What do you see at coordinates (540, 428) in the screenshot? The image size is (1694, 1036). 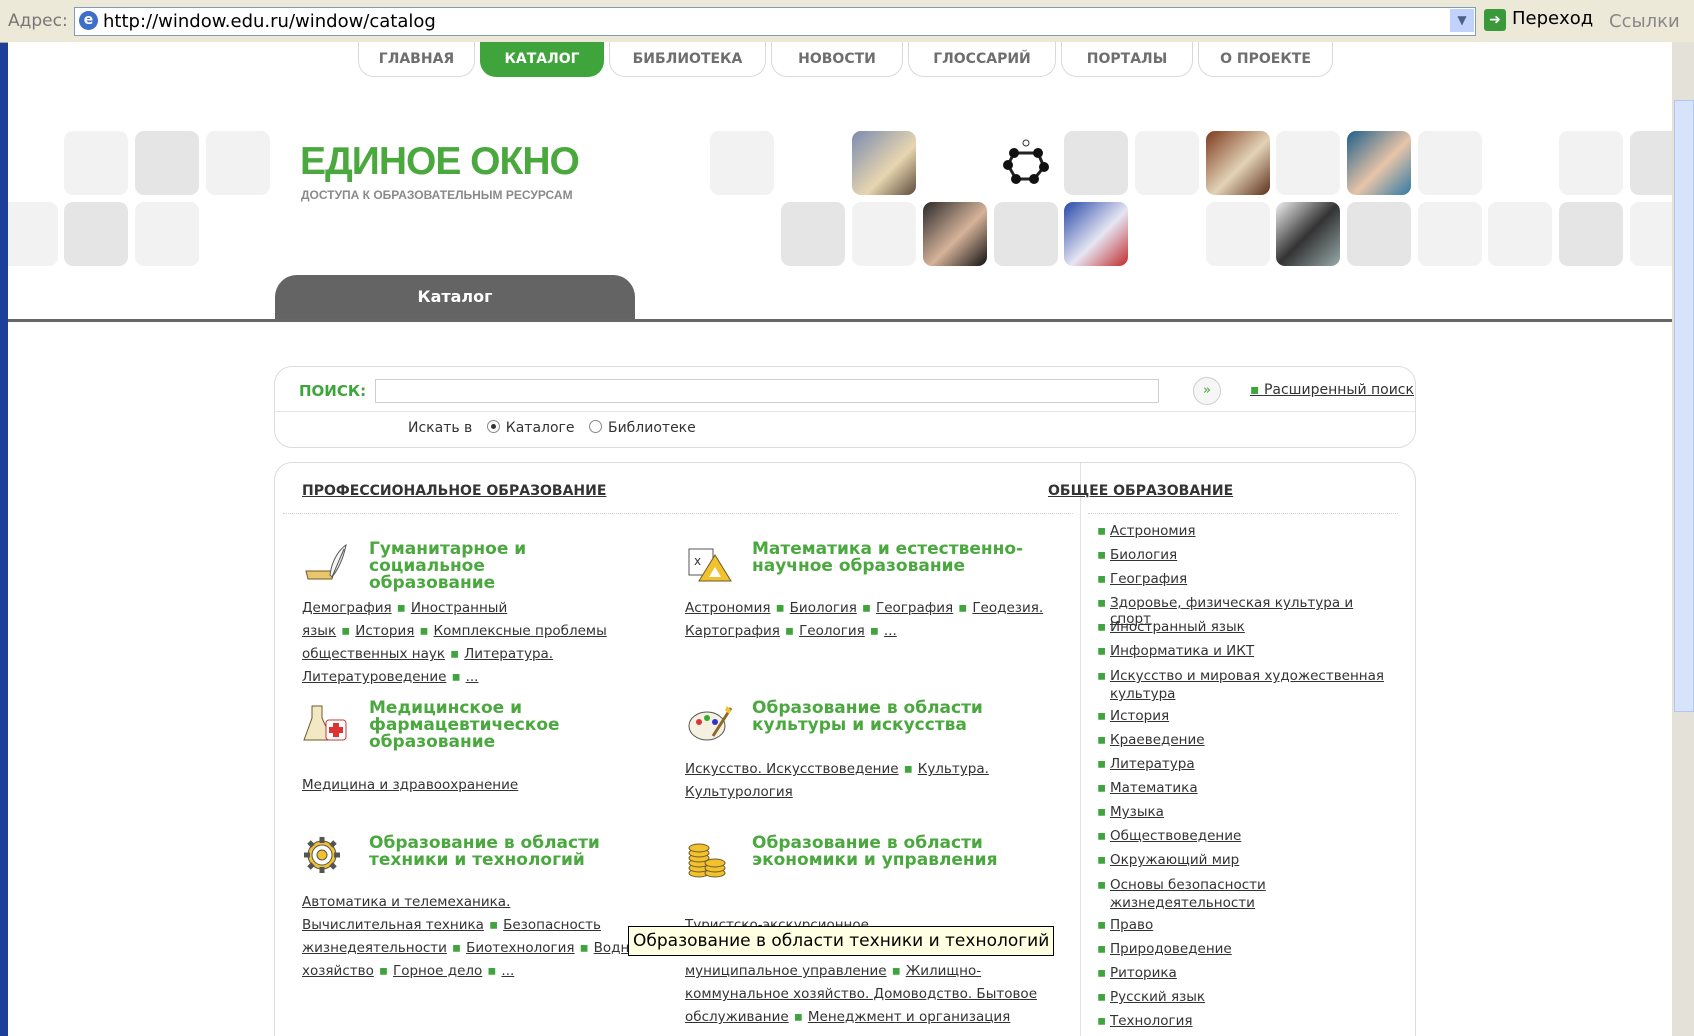 I see `radio-catalog-label: Каталоге` at bounding box center [540, 428].